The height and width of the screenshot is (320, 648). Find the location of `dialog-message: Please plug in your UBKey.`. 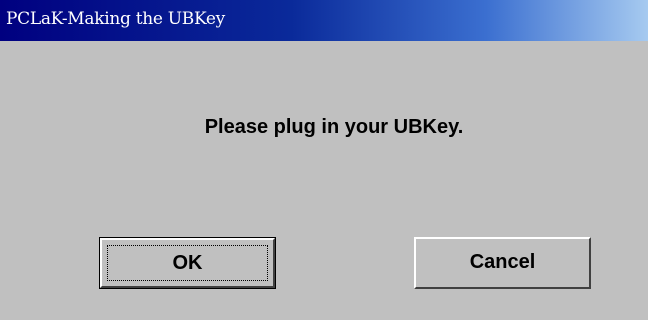

dialog-message: Please plug in your UBKey. is located at coordinates (334, 127).